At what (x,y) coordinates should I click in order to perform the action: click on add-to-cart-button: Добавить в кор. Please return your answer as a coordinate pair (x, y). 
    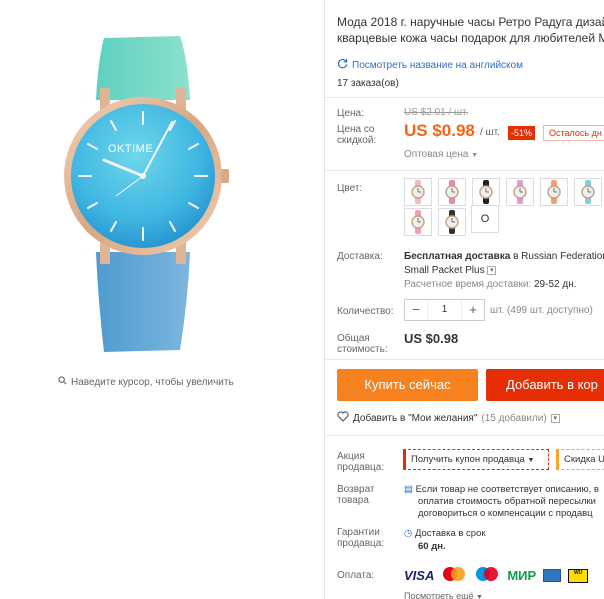
    Looking at the image, I should click on (545, 385).